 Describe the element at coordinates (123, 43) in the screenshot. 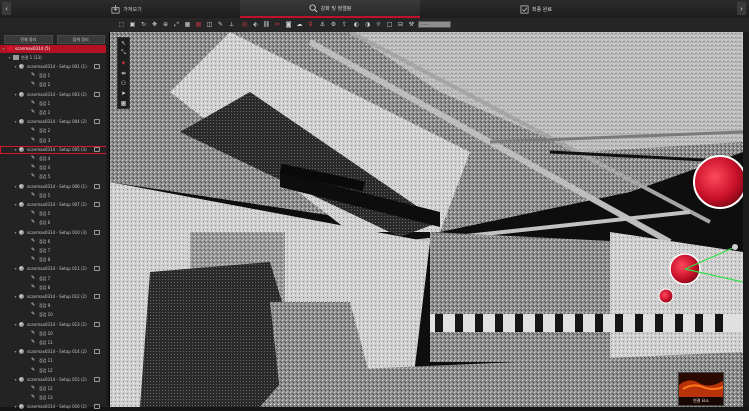

I see `pointer-icon: ↖` at that location.